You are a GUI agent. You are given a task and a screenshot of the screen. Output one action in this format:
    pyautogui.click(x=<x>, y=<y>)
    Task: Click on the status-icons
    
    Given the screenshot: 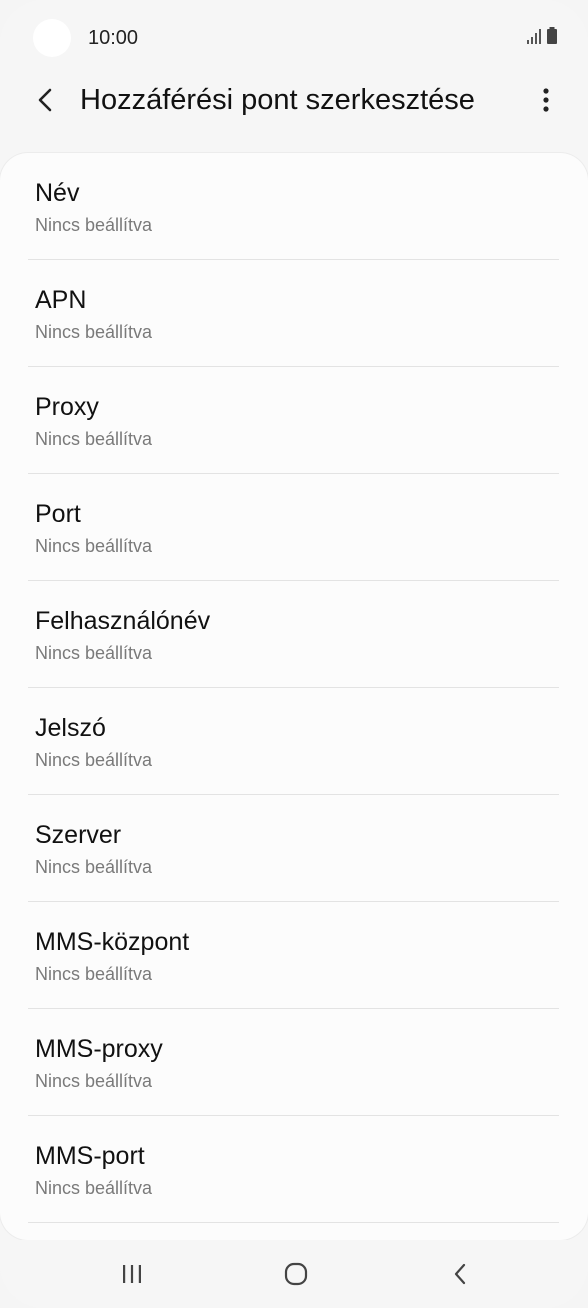 What is the action you would take?
    pyautogui.click(x=542, y=36)
    